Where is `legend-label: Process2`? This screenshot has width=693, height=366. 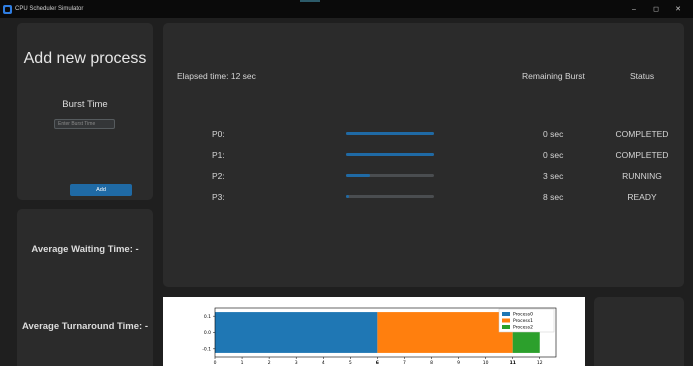 legend-label: Process2 is located at coordinates (523, 328).